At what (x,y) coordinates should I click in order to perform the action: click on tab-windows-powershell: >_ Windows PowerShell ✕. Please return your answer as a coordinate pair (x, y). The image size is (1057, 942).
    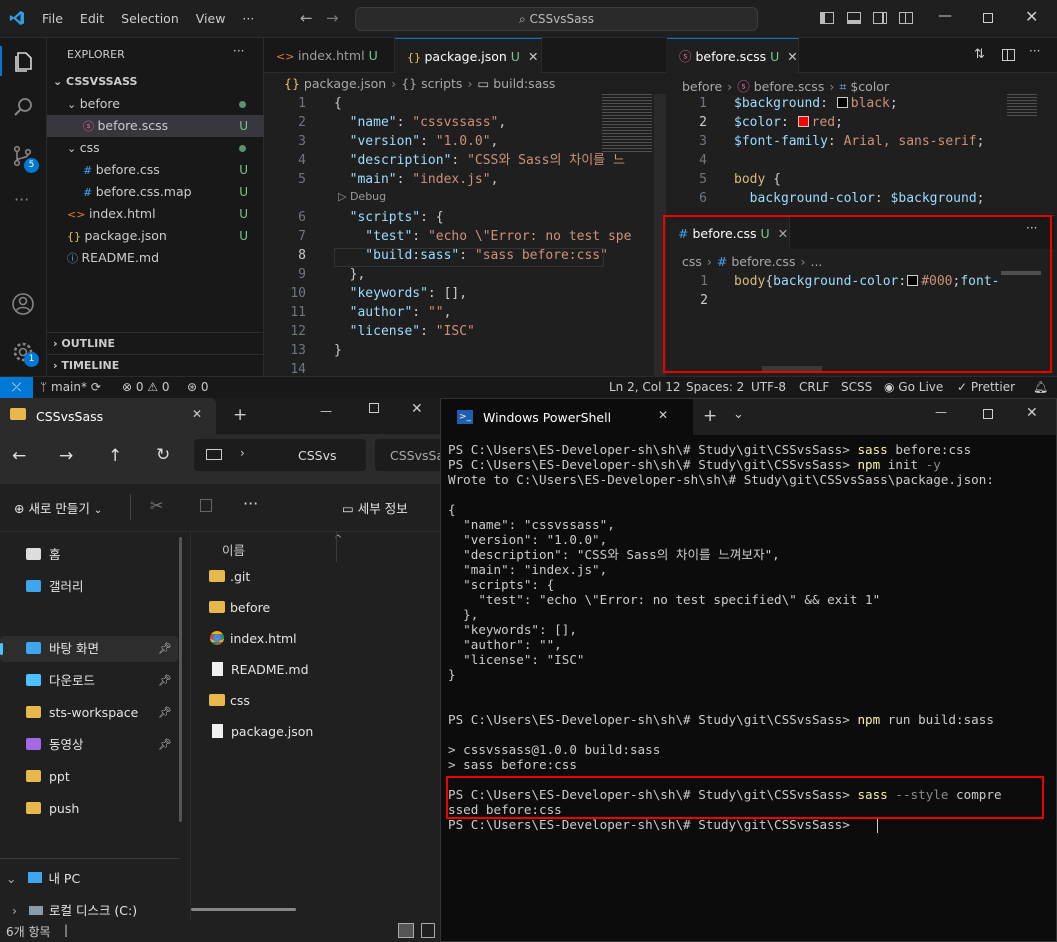
    Looking at the image, I should click on (567, 417).